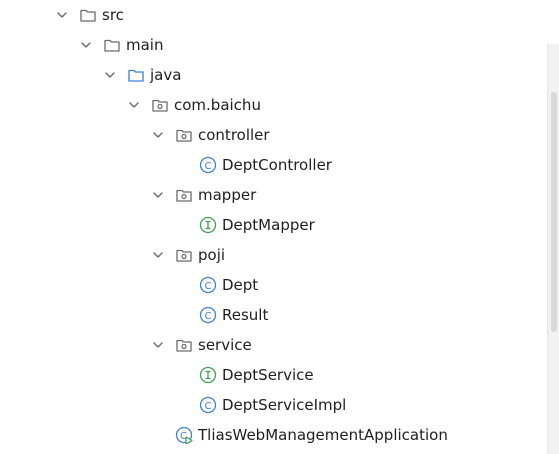 This screenshot has width=559, height=454. I want to click on tree-item-label: java, so click(166, 75).